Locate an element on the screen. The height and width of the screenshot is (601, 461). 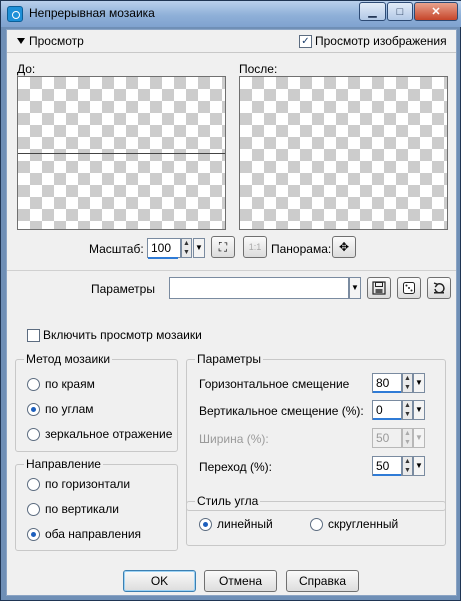
corner-radio-rounded is located at coordinates (316, 524).